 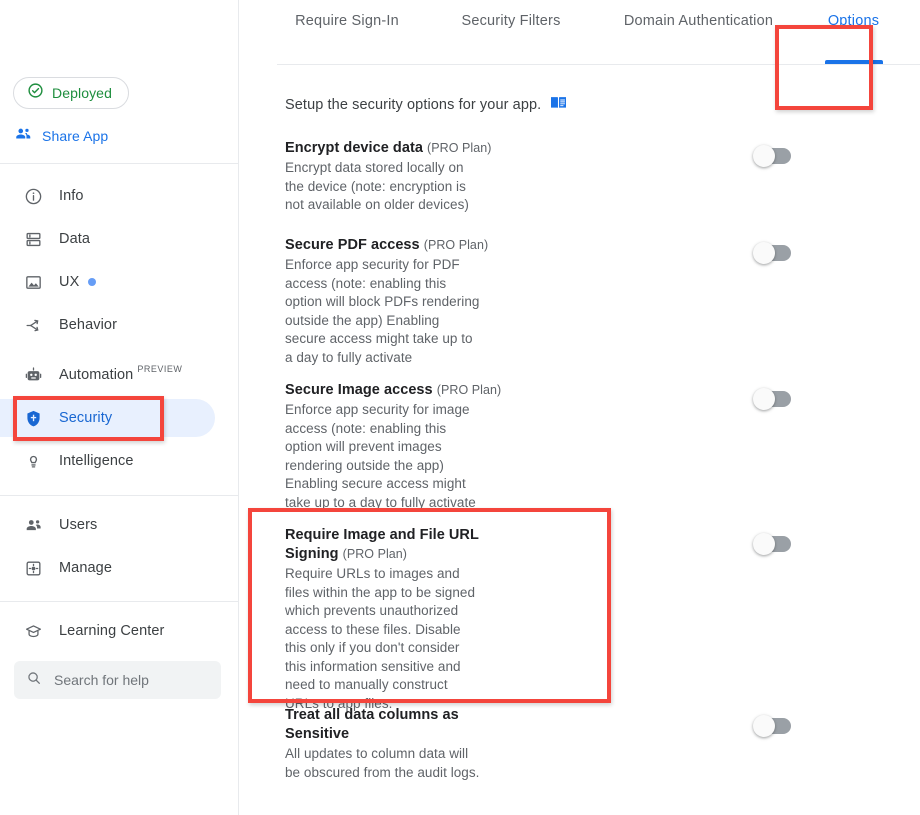 What do you see at coordinates (96, 461) in the screenshot?
I see `sidebar-item-label: Intelligence` at bounding box center [96, 461].